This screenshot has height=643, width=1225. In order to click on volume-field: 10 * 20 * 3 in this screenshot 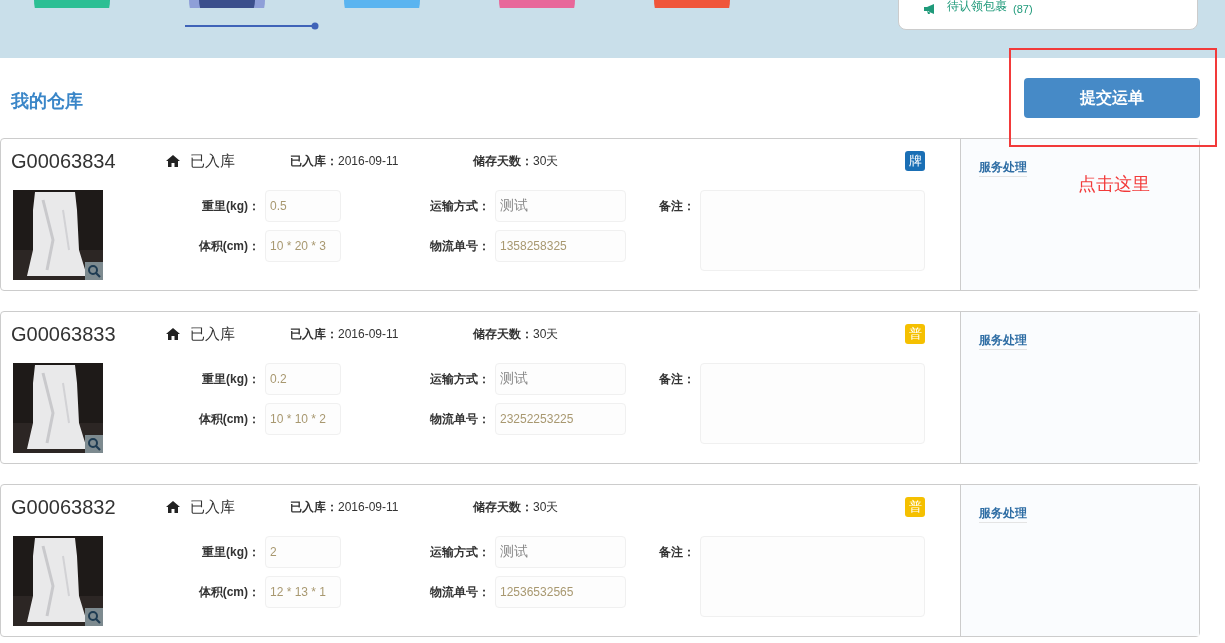, I will do `click(303, 246)`.